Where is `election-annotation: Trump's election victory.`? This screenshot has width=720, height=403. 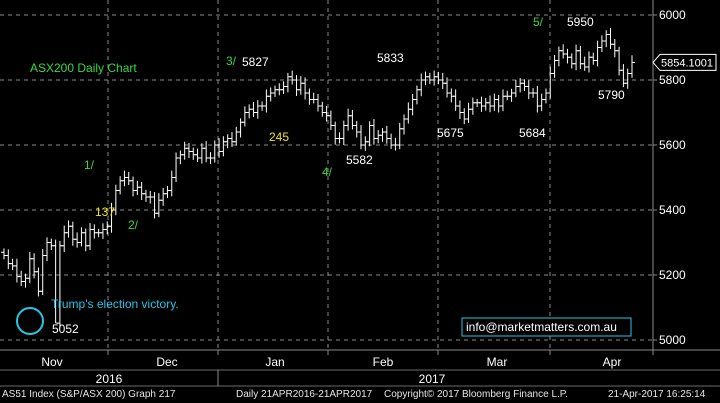
election-annotation: Trump's election victory. is located at coordinates (115, 304).